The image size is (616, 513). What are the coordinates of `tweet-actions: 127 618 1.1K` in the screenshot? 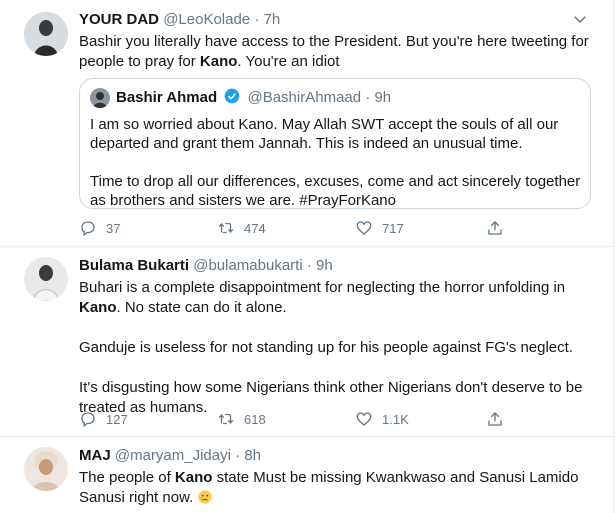 It's located at (294, 419).